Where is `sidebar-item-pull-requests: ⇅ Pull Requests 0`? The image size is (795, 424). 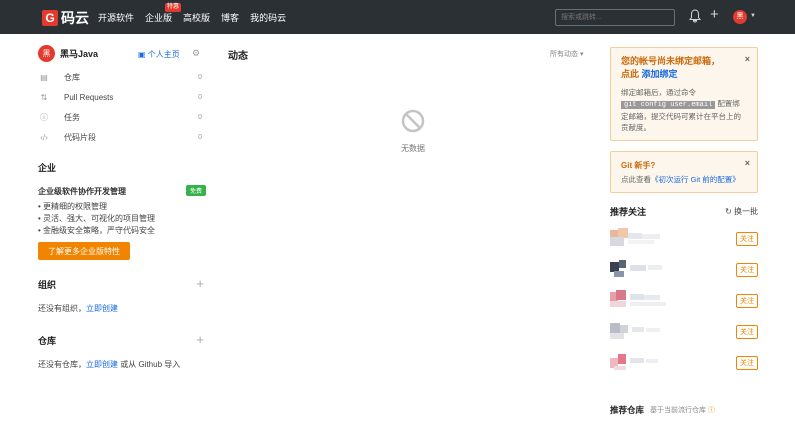 sidebar-item-pull-requests: ⇅ Pull Requests 0 is located at coordinates (122, 97).